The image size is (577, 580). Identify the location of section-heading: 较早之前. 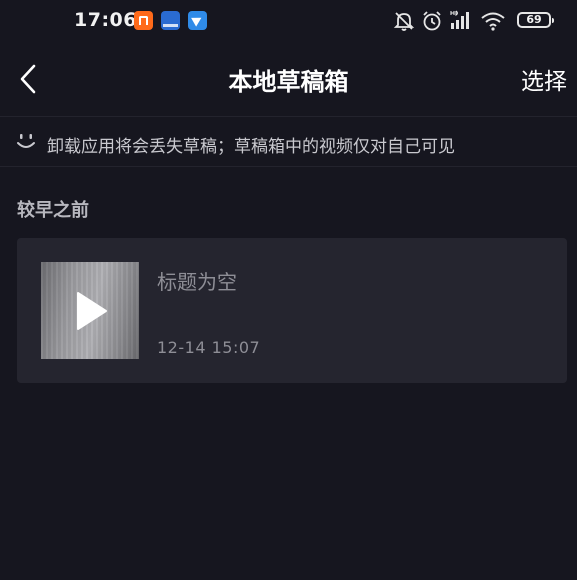
(53, 210).